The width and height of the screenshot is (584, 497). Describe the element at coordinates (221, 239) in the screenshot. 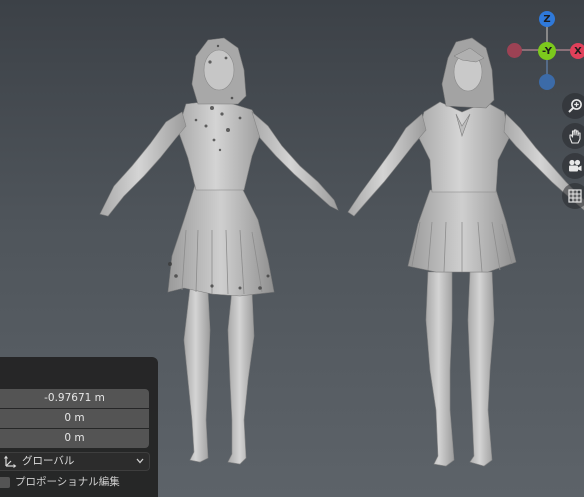

I see `left-figure-skirt` at that location.